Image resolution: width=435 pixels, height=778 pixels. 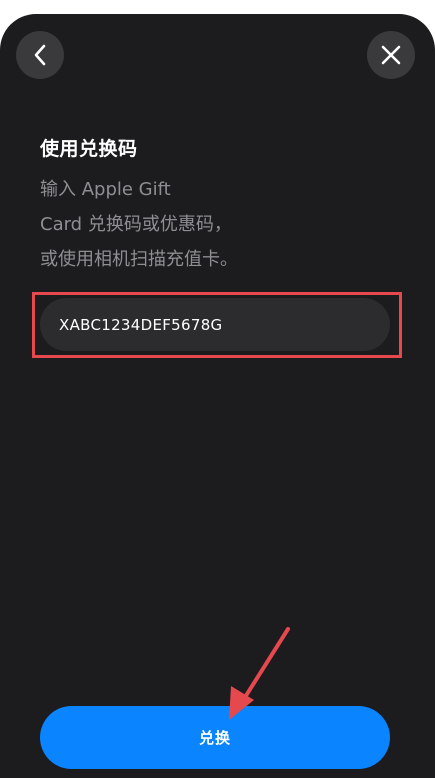 I want to click on back-button, so click(x=40, y=55).